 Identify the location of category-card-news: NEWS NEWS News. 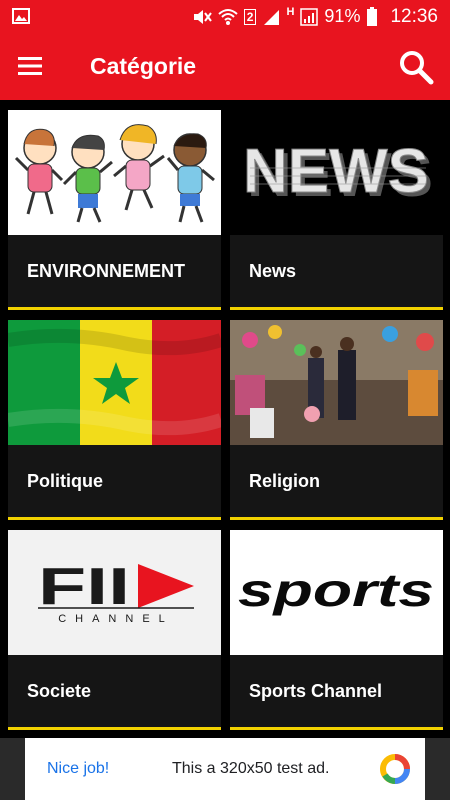
(336, 210).